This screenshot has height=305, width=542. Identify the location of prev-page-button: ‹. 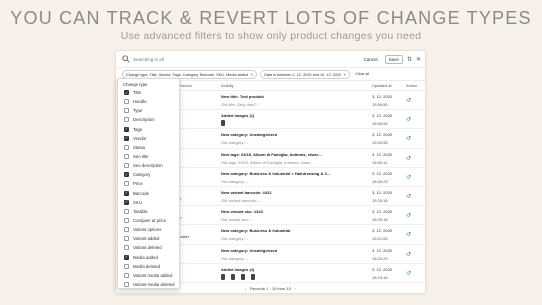
(245, 288).